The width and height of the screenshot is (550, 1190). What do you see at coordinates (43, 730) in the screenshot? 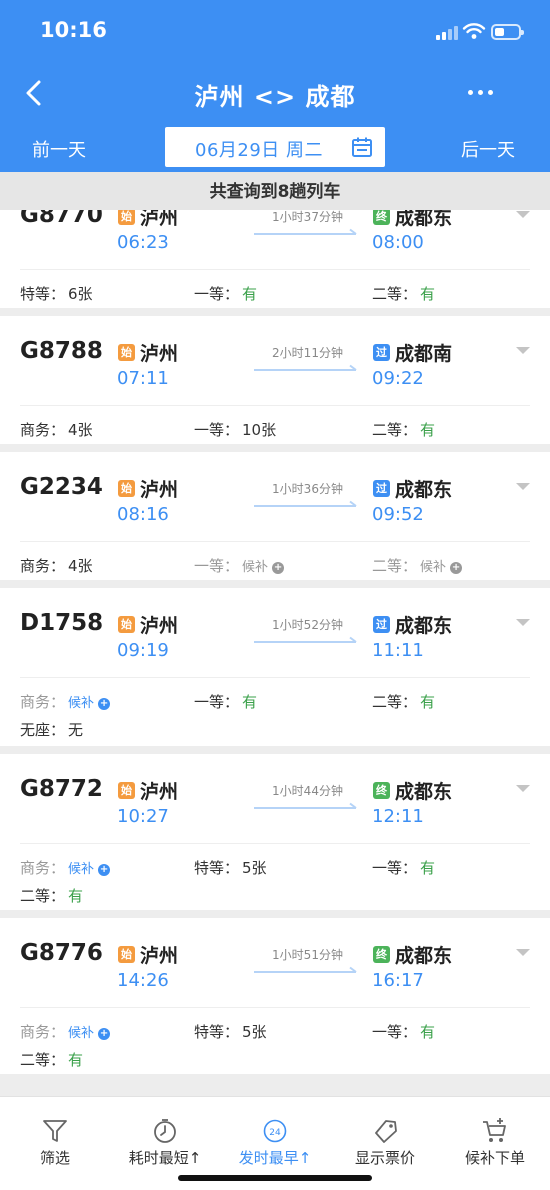
I see `seat-class-label: 无座：` at bounding box center [43, 730].